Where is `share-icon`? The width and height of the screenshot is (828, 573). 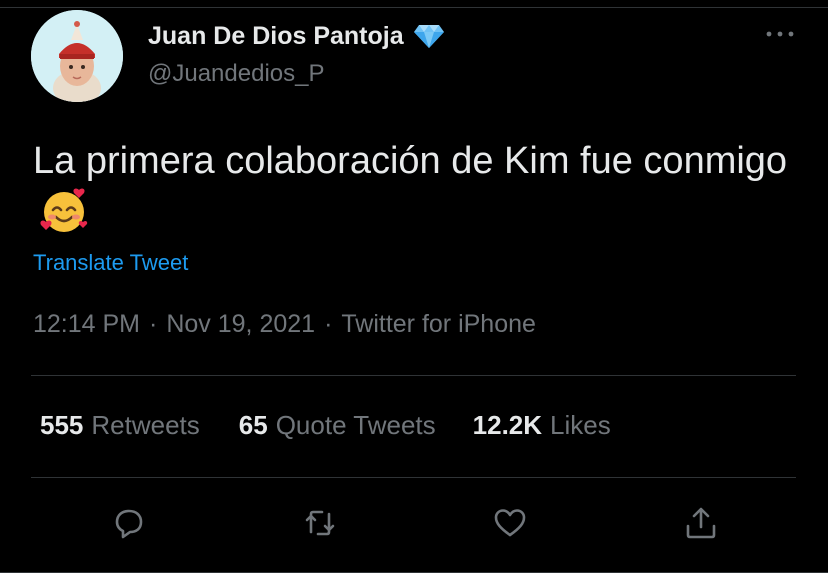 share-icon is located at coordinates (701, 523).